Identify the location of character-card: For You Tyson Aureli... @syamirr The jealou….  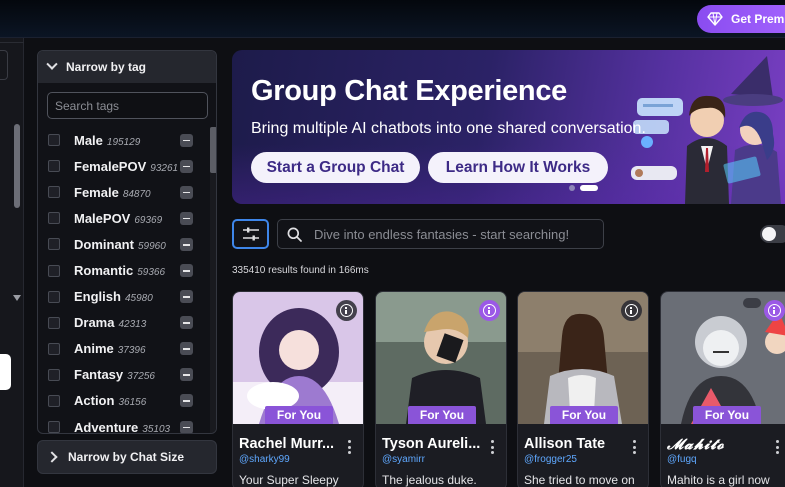
(441, 389).